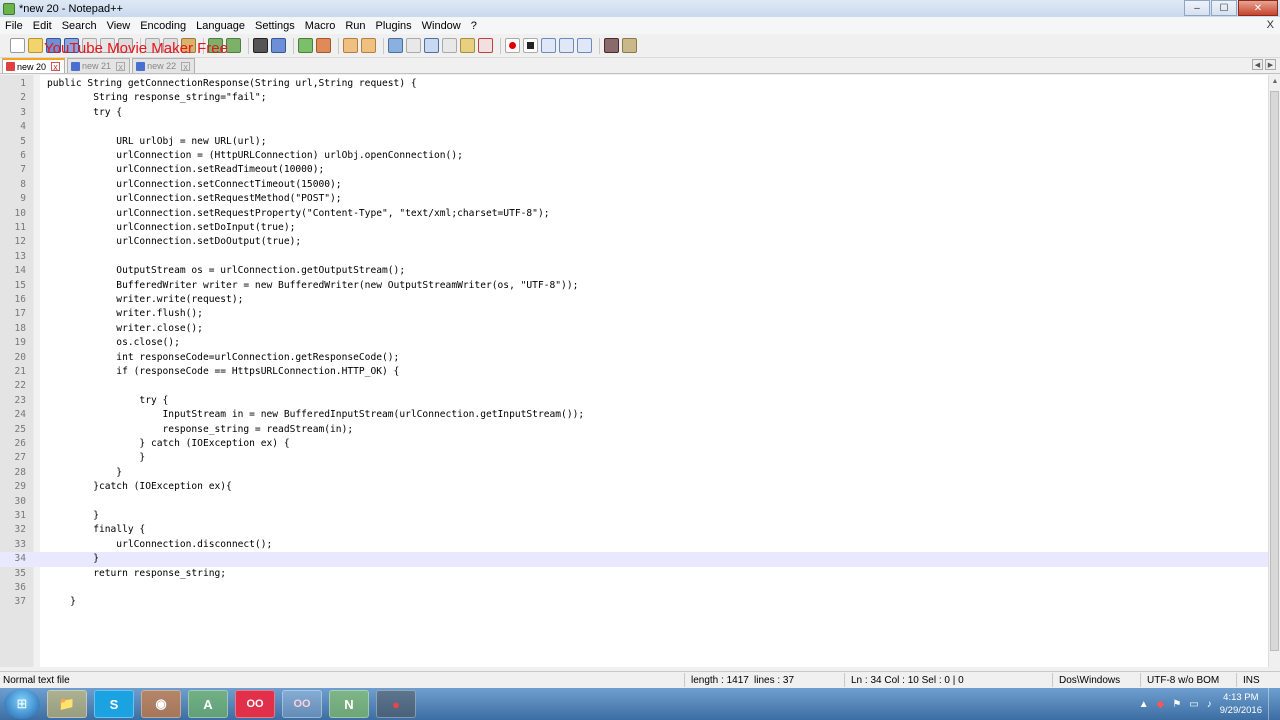  What do you see at coordinates (634, 602) in the screenshot?
I see `code-line: 37 }` at bounding box center [634, 602].